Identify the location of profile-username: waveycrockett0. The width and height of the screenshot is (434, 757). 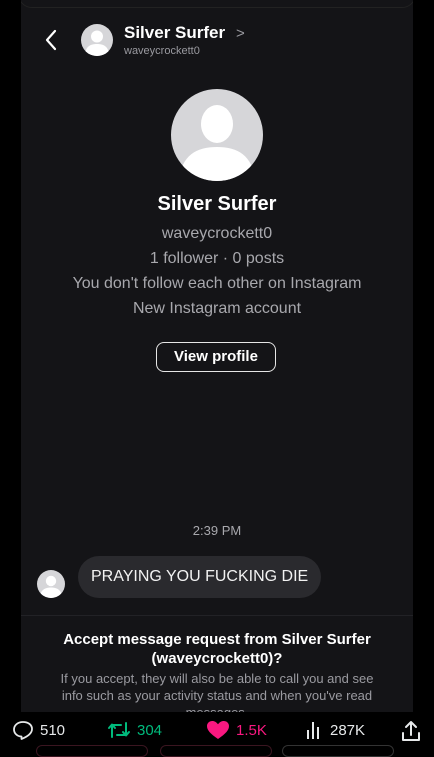
(217, 233).